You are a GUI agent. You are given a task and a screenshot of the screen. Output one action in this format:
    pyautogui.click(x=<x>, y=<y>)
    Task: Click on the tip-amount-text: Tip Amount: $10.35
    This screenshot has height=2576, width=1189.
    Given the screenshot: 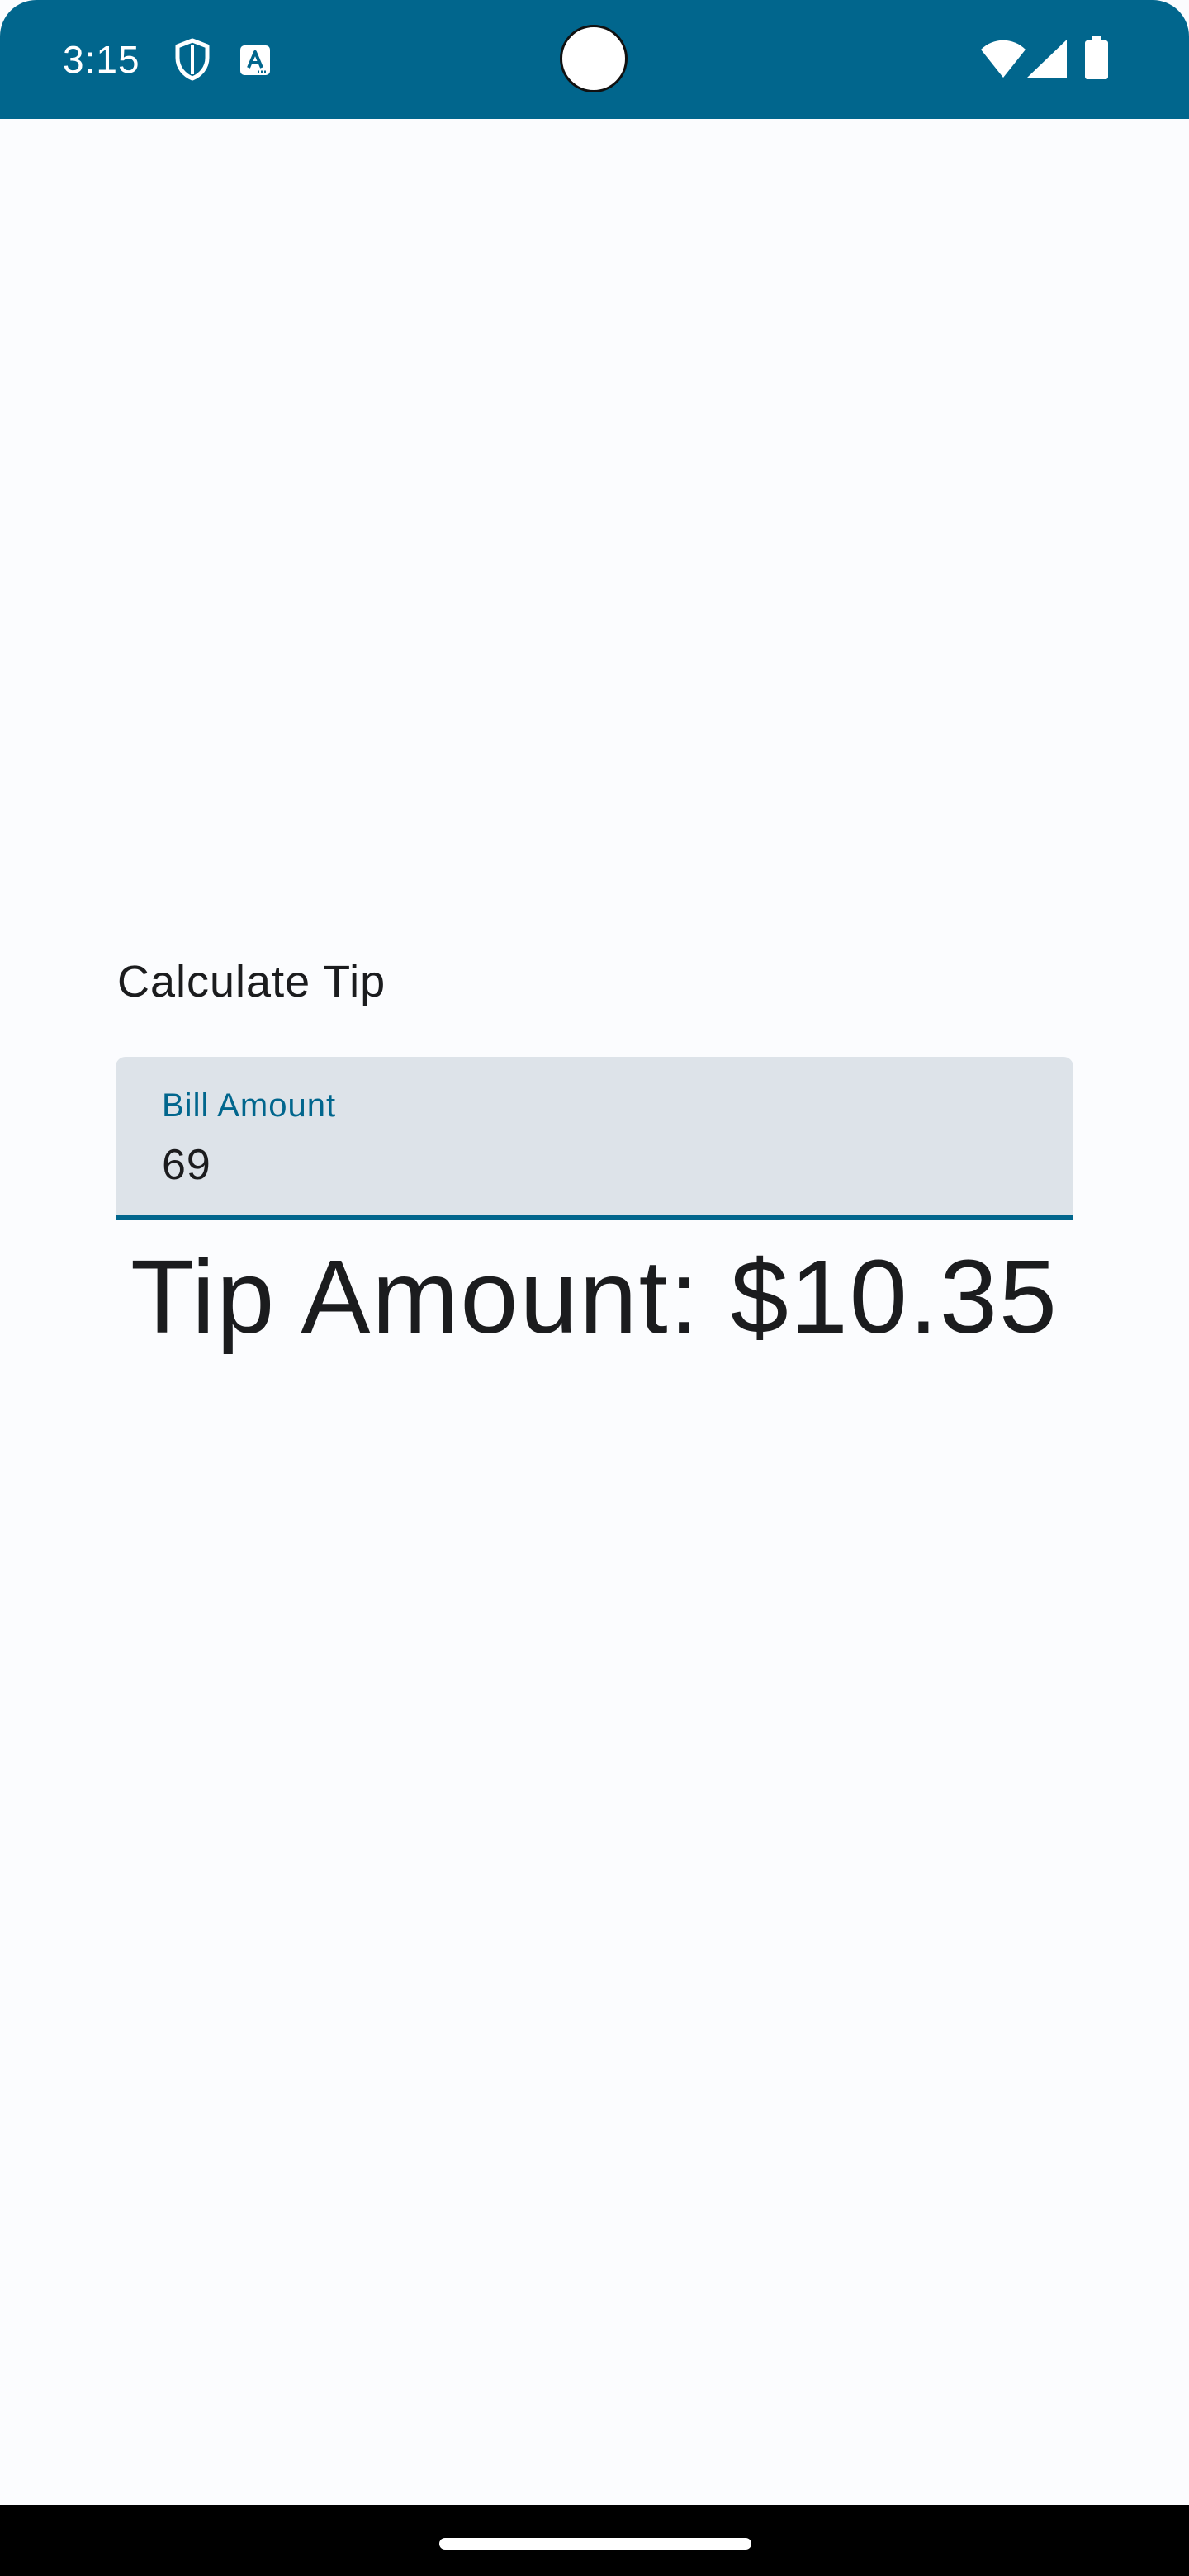 What is the action you would take?
    pyautogui.click(x=594, y=1296)
    